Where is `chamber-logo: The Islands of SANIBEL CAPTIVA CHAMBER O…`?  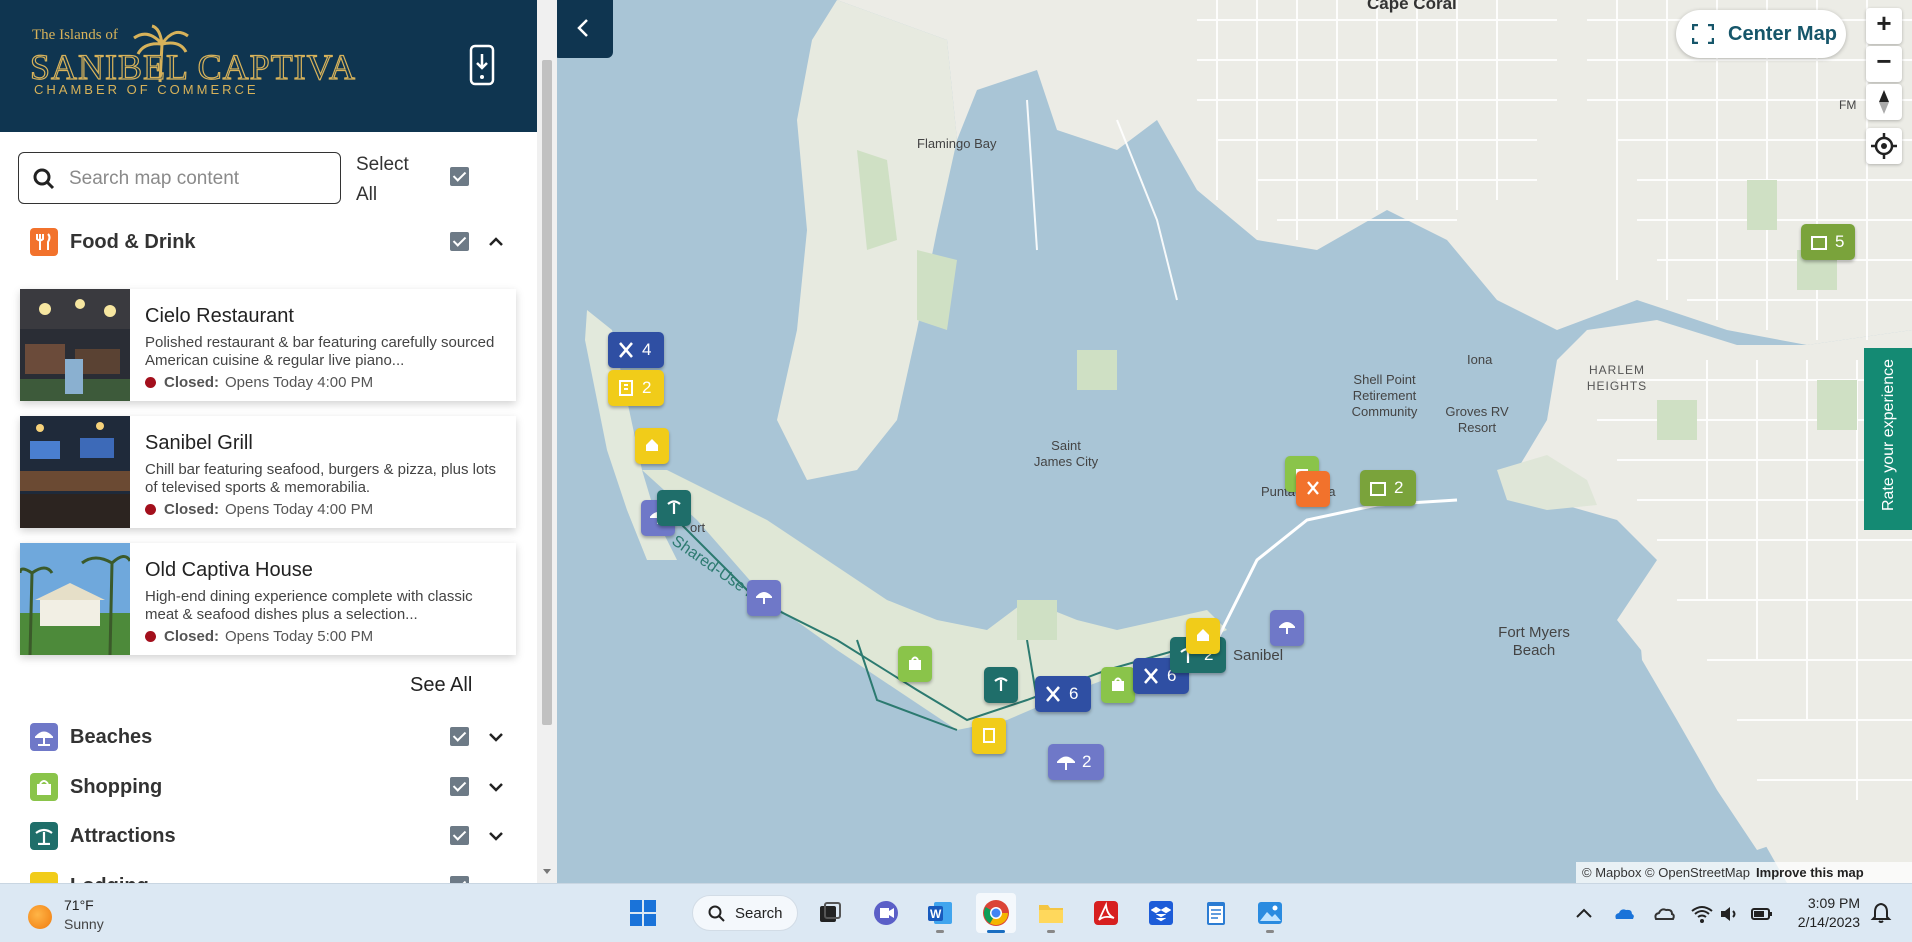
chamber-logo: The Islands of SANIBEL CAPTIVA CHAMBER O… is located at coordinates (192, 64).